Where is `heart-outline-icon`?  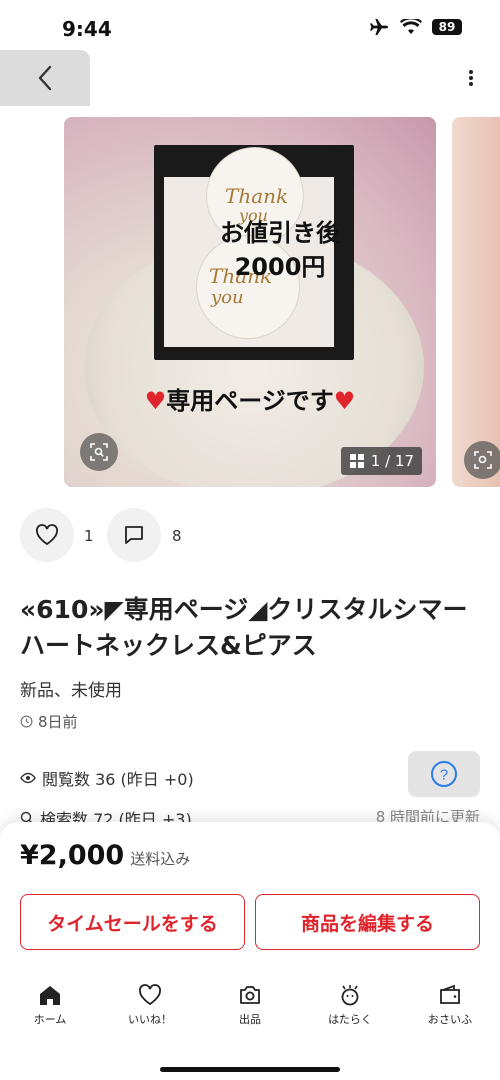
heart-outline-icon is located at coordinates (47, 535).